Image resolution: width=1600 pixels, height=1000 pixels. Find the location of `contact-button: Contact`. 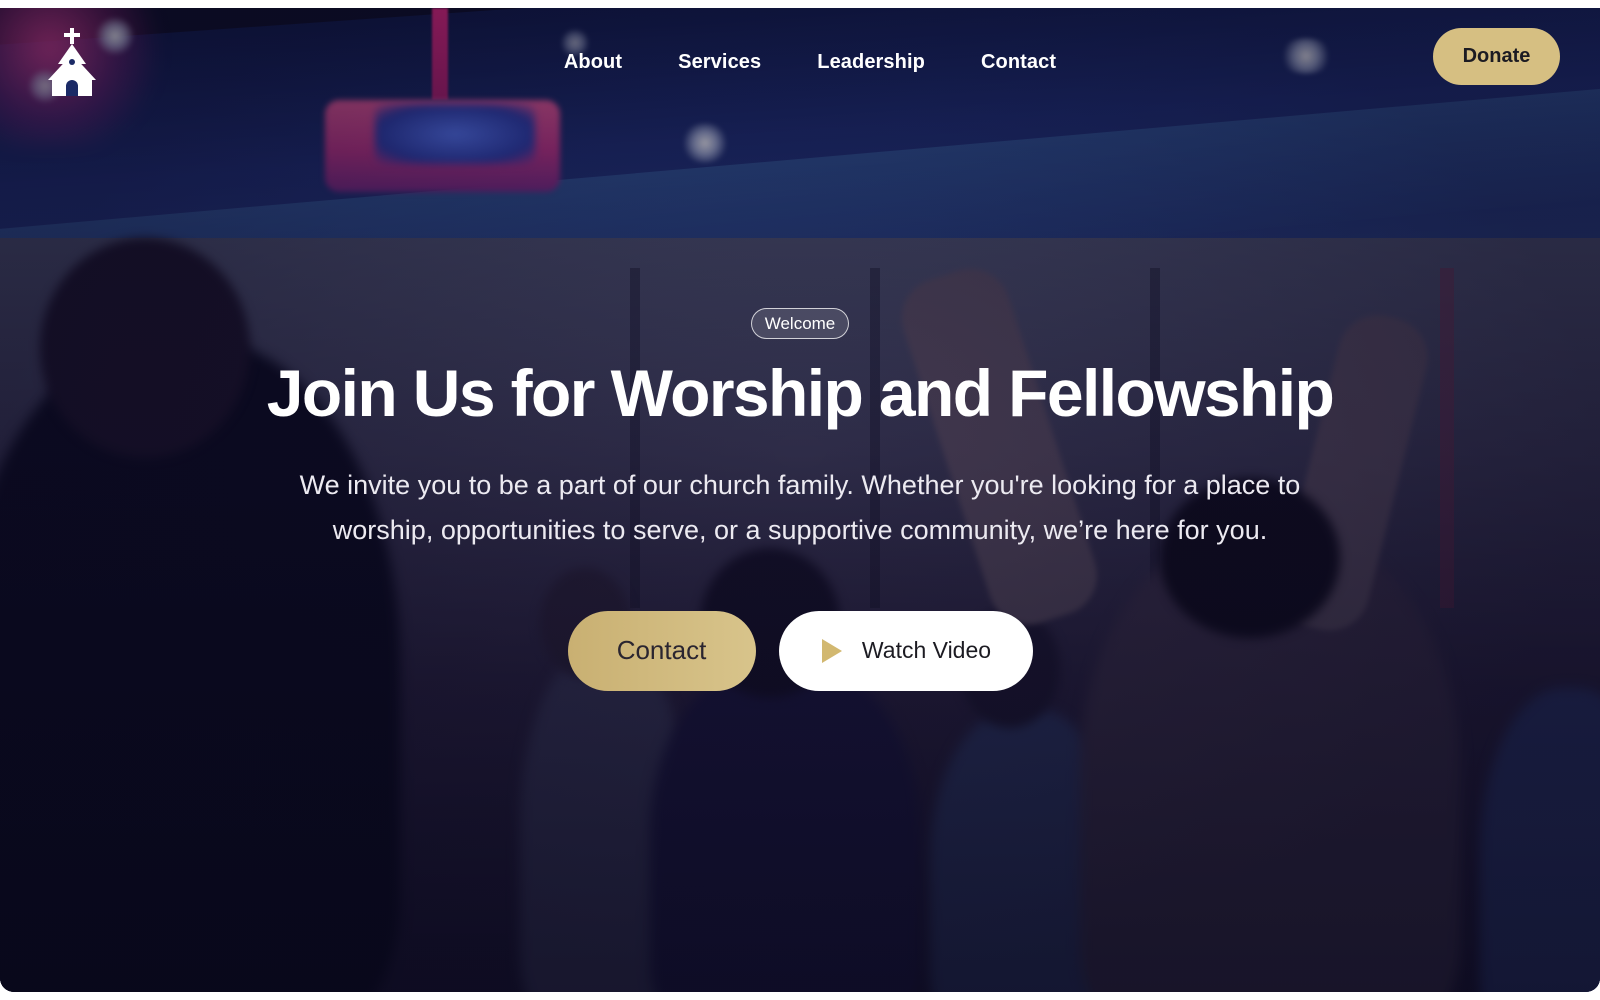

contact-button: Contact is located at coordinates (661, 650).